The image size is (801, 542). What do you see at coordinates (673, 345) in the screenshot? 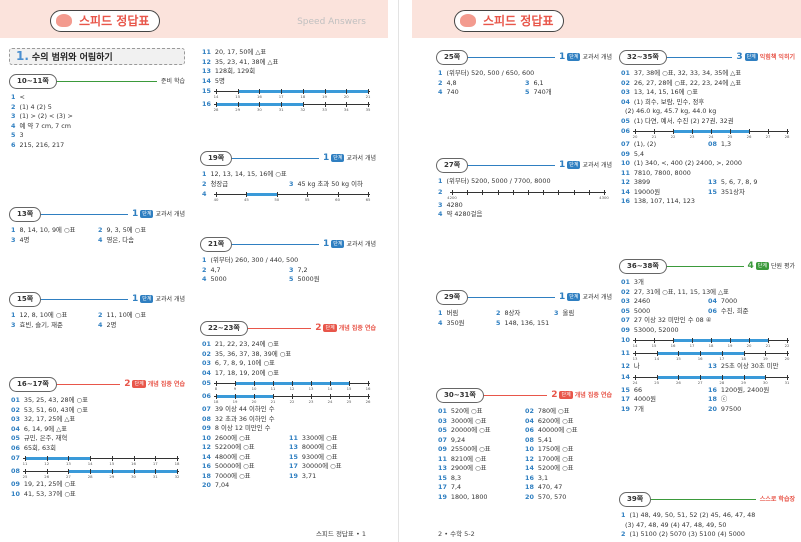
I see `number-line-tick-label: 16` at bounding box center [673, 345].